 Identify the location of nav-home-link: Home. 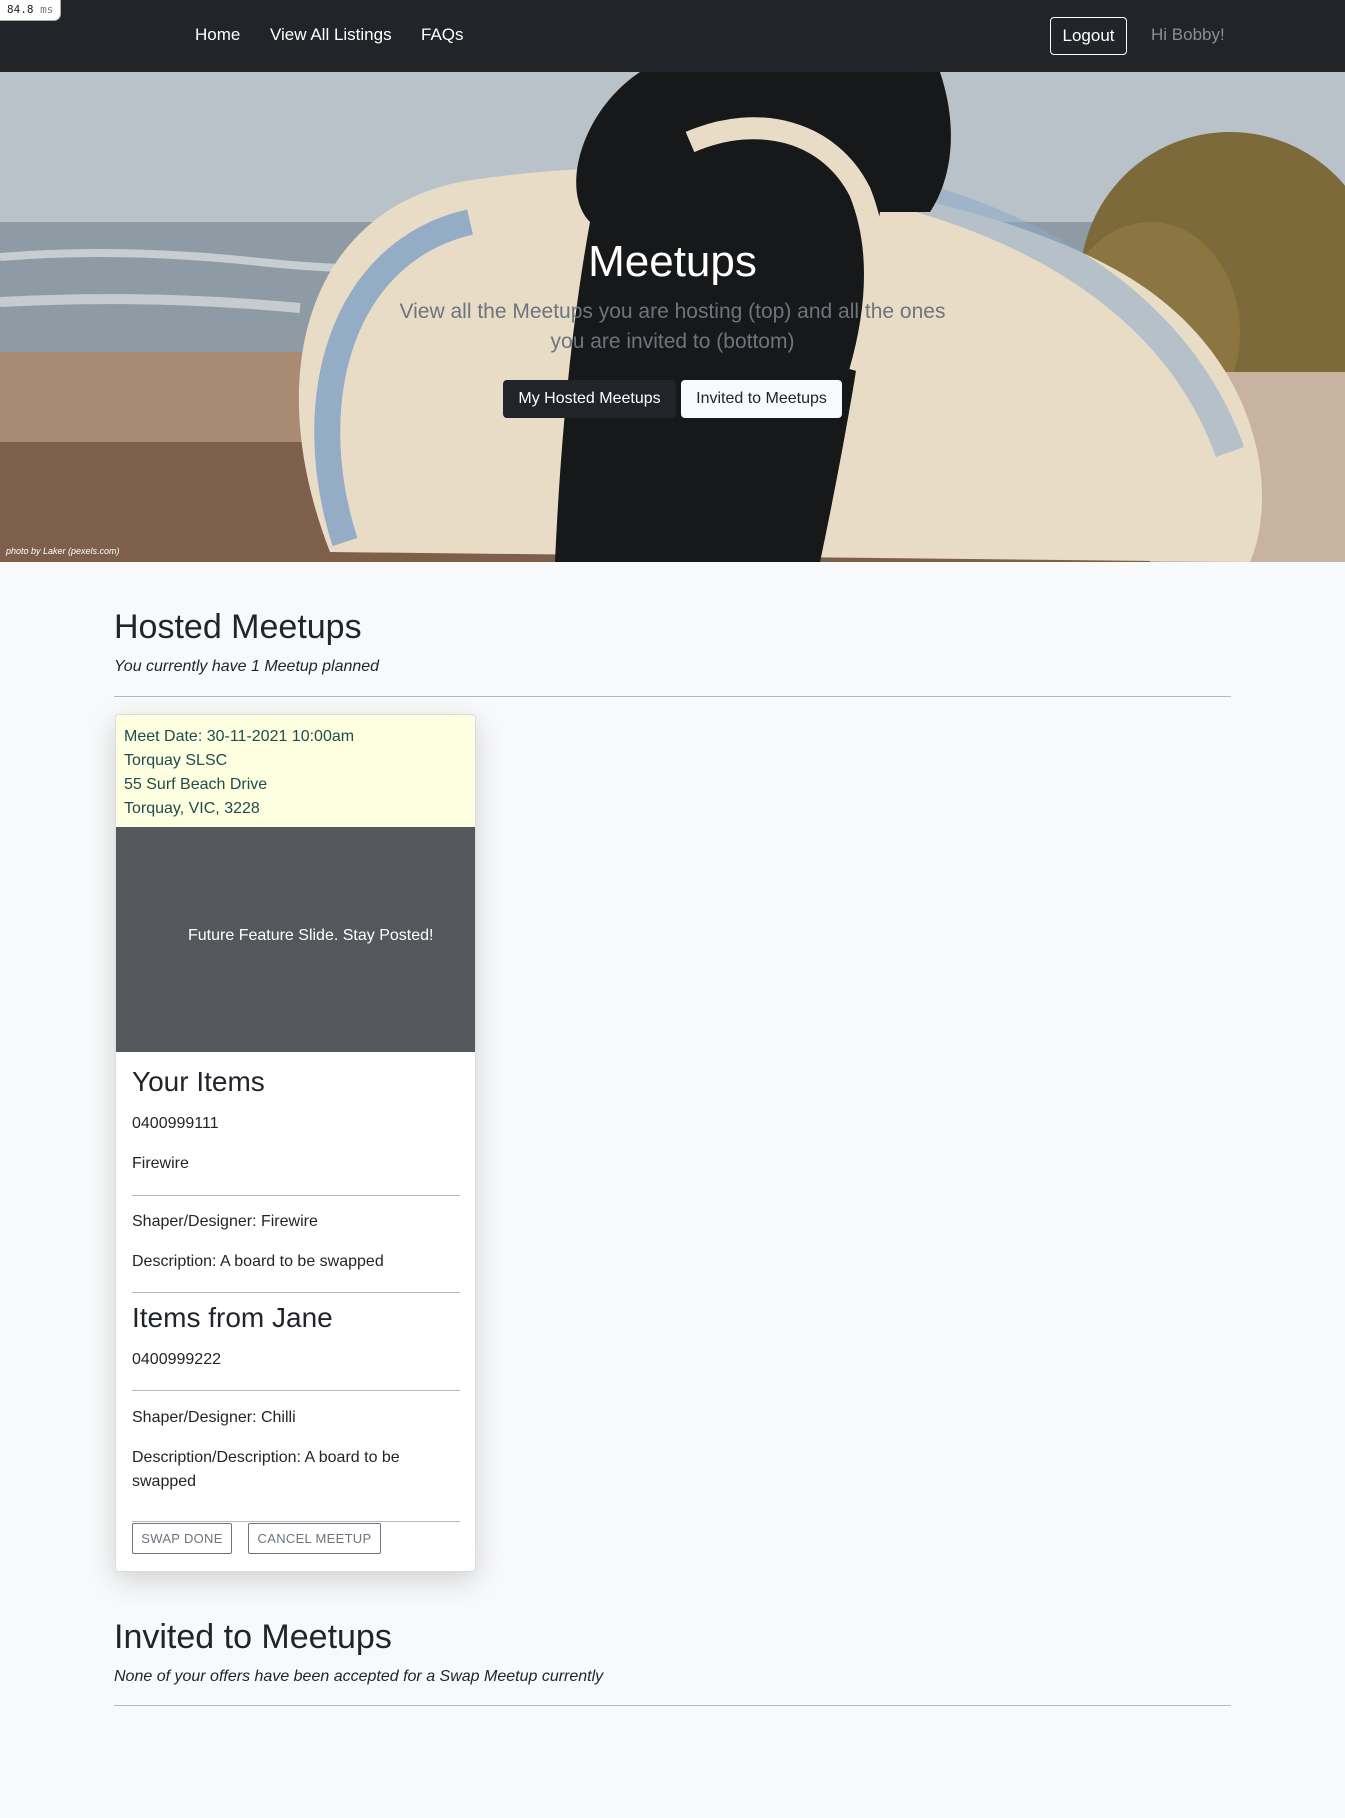
(217, 35).